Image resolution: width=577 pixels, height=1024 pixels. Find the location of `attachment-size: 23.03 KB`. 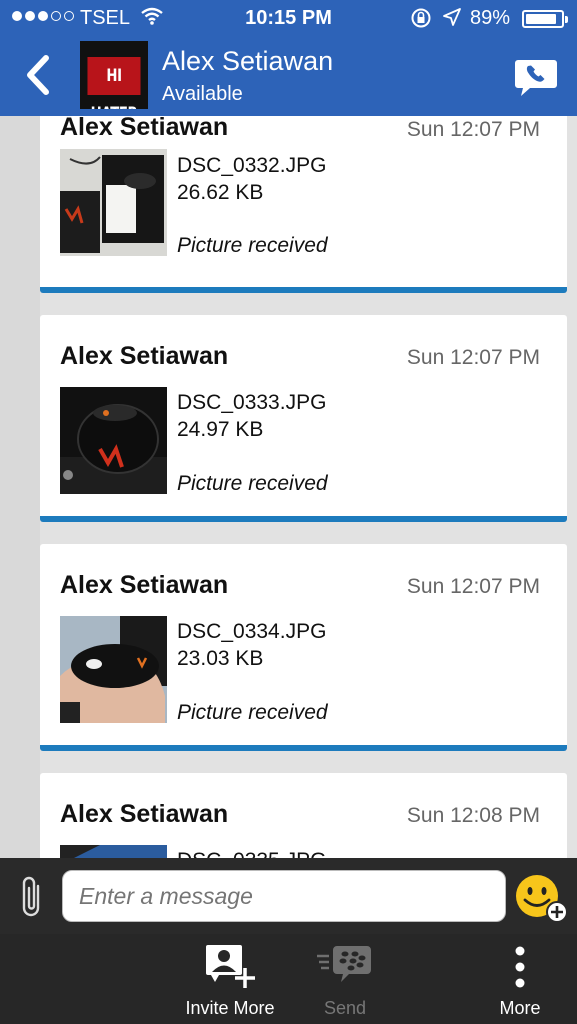

attachment-size: 23.03 KB is located at coordinates (220, 658).